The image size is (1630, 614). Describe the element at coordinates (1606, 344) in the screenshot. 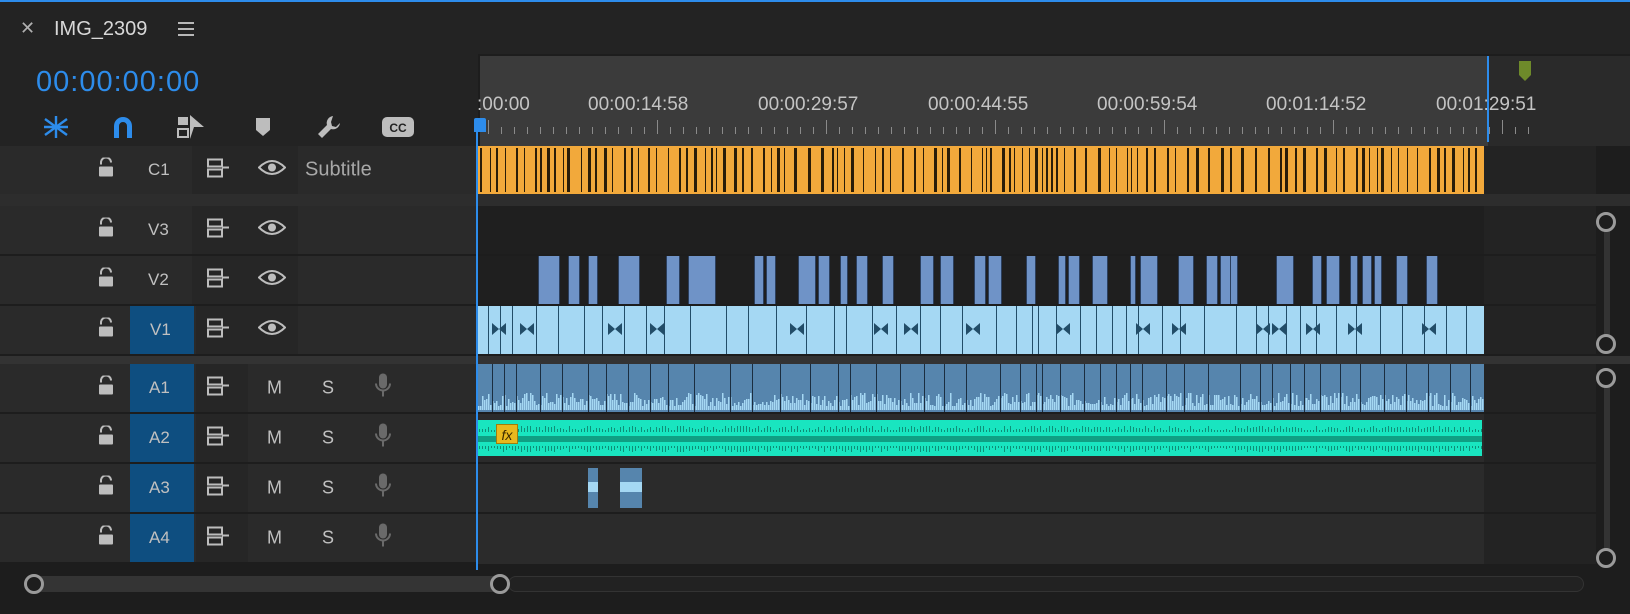

I see `video-scroll-handle-bottom` at that location.